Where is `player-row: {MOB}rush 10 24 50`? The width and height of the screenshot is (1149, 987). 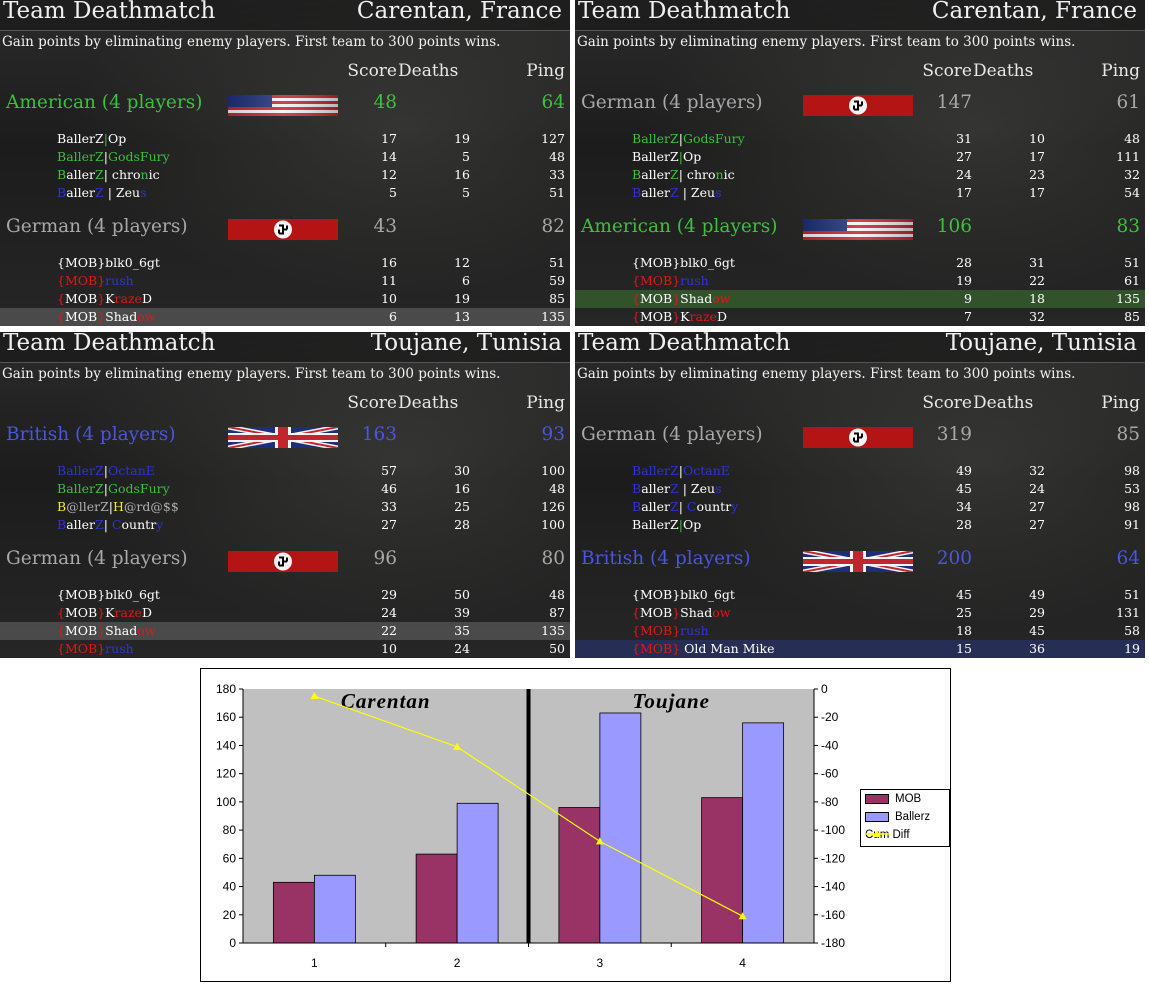
player-row: {MOB}rush 10 24 50 is located at coordinates (285, 649).